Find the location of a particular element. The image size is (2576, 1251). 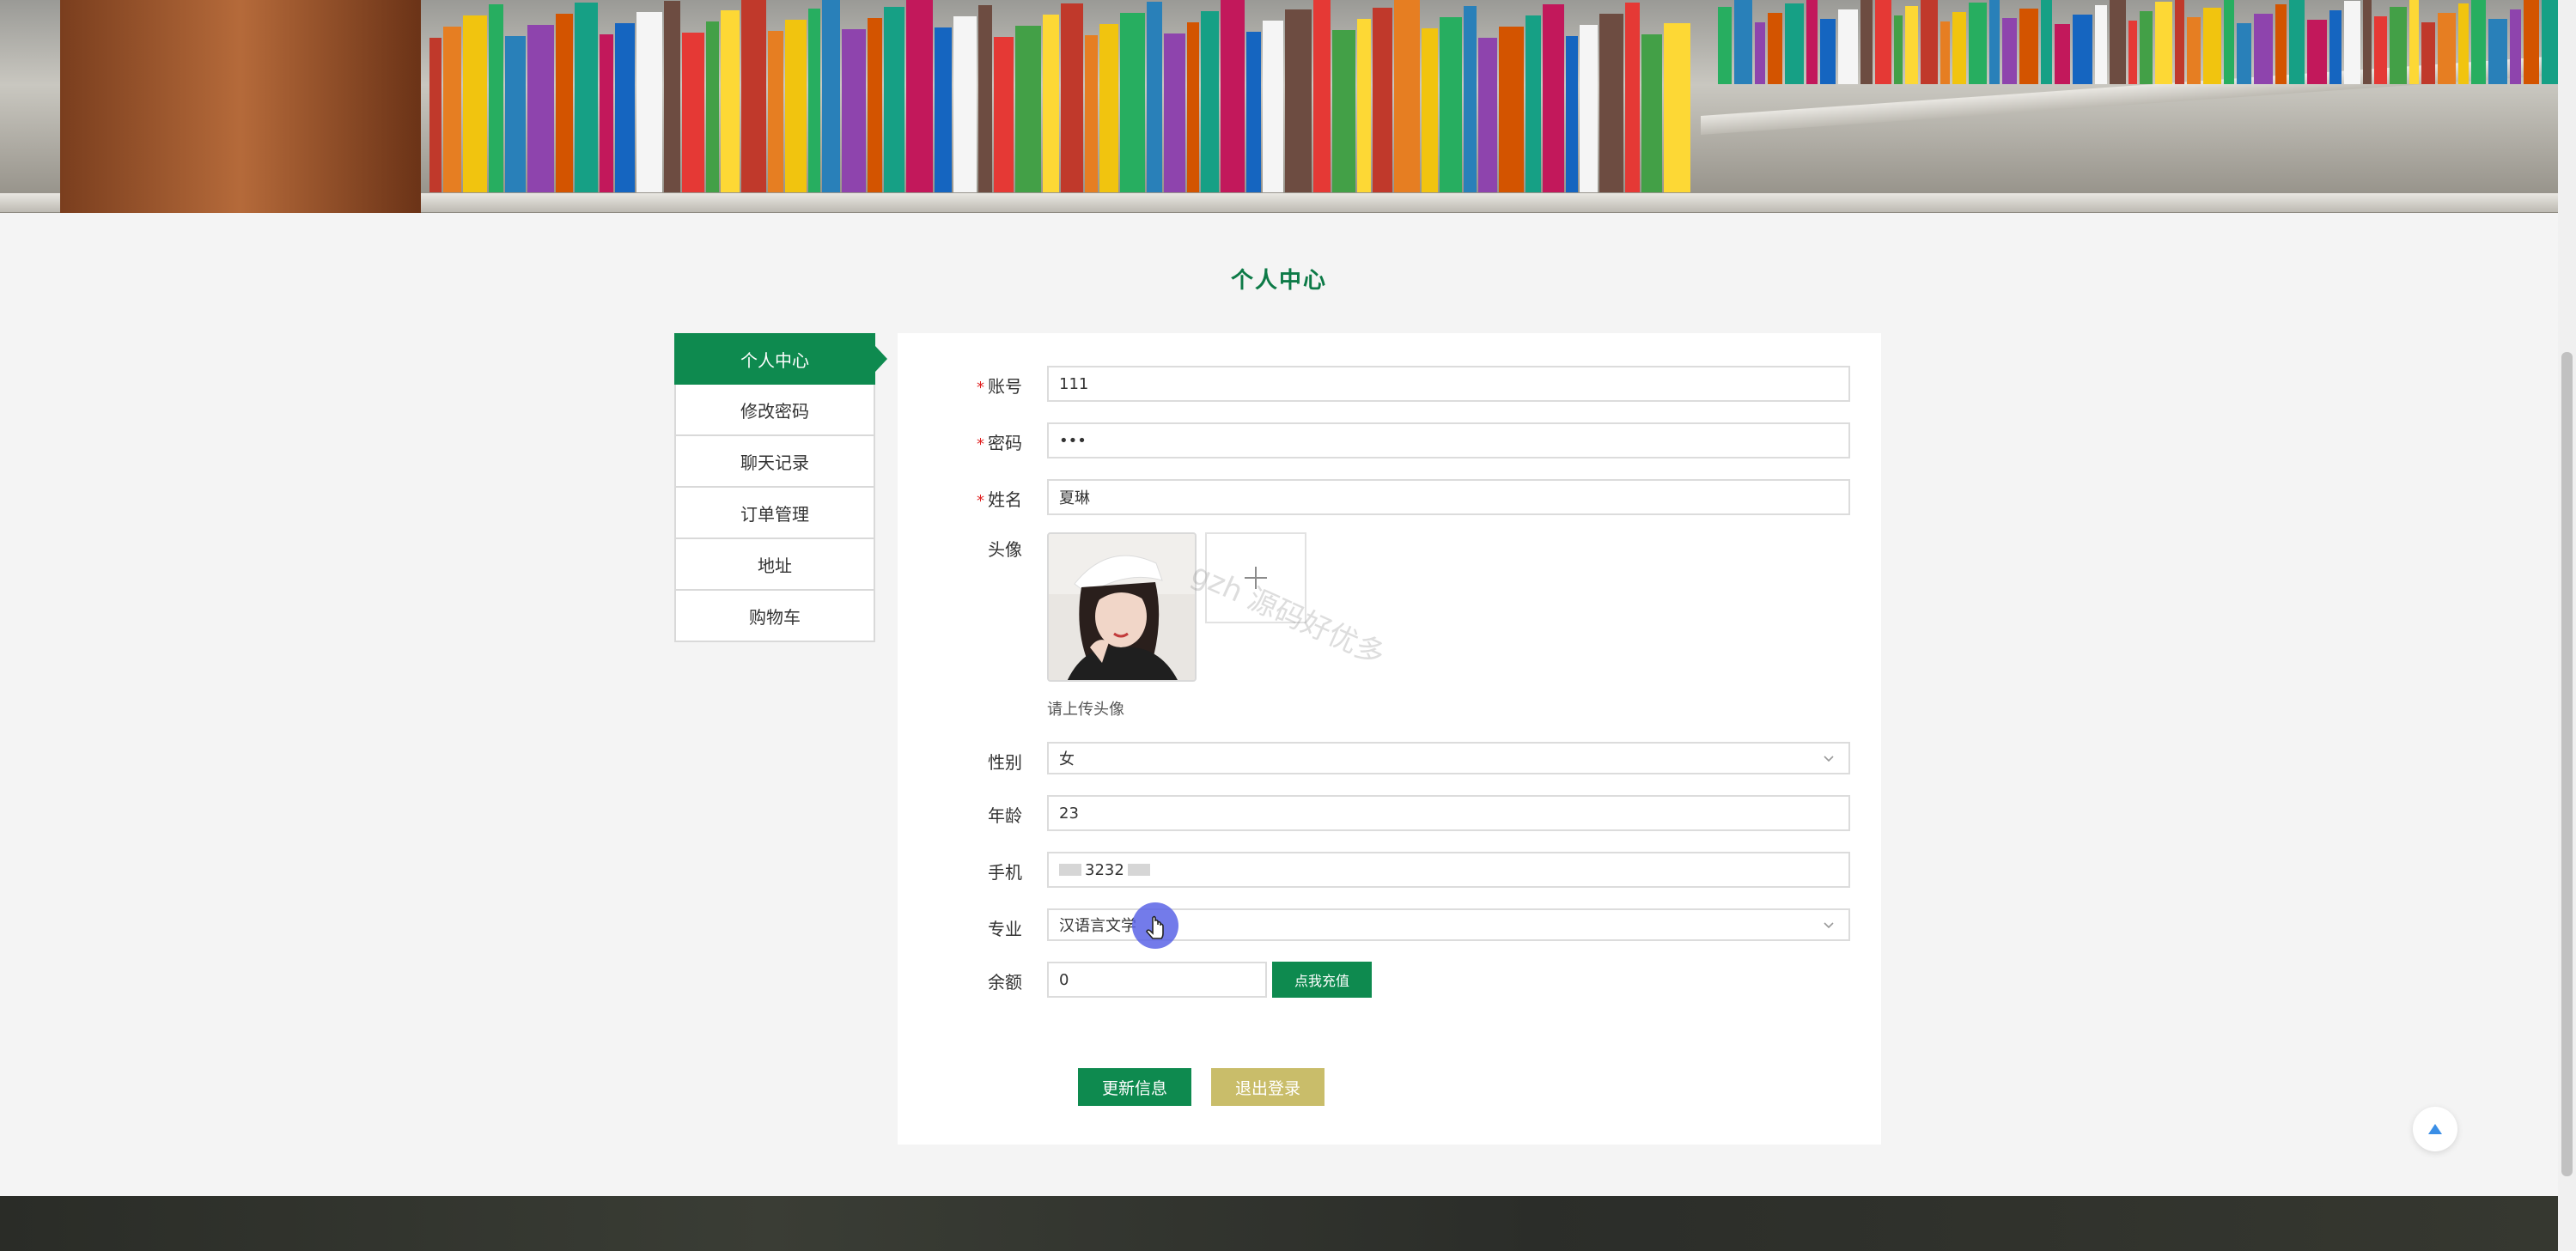

avatar is located at coordinates (1122, 607).